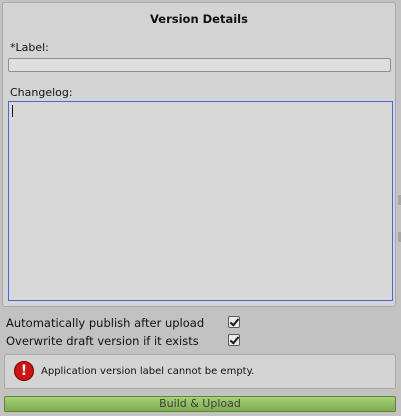 This screenshot has width=401, height=416. Describe the element at coordinates (105, 323) in the screenshot. I see `option-label: Automatically publish after upload` at that location.